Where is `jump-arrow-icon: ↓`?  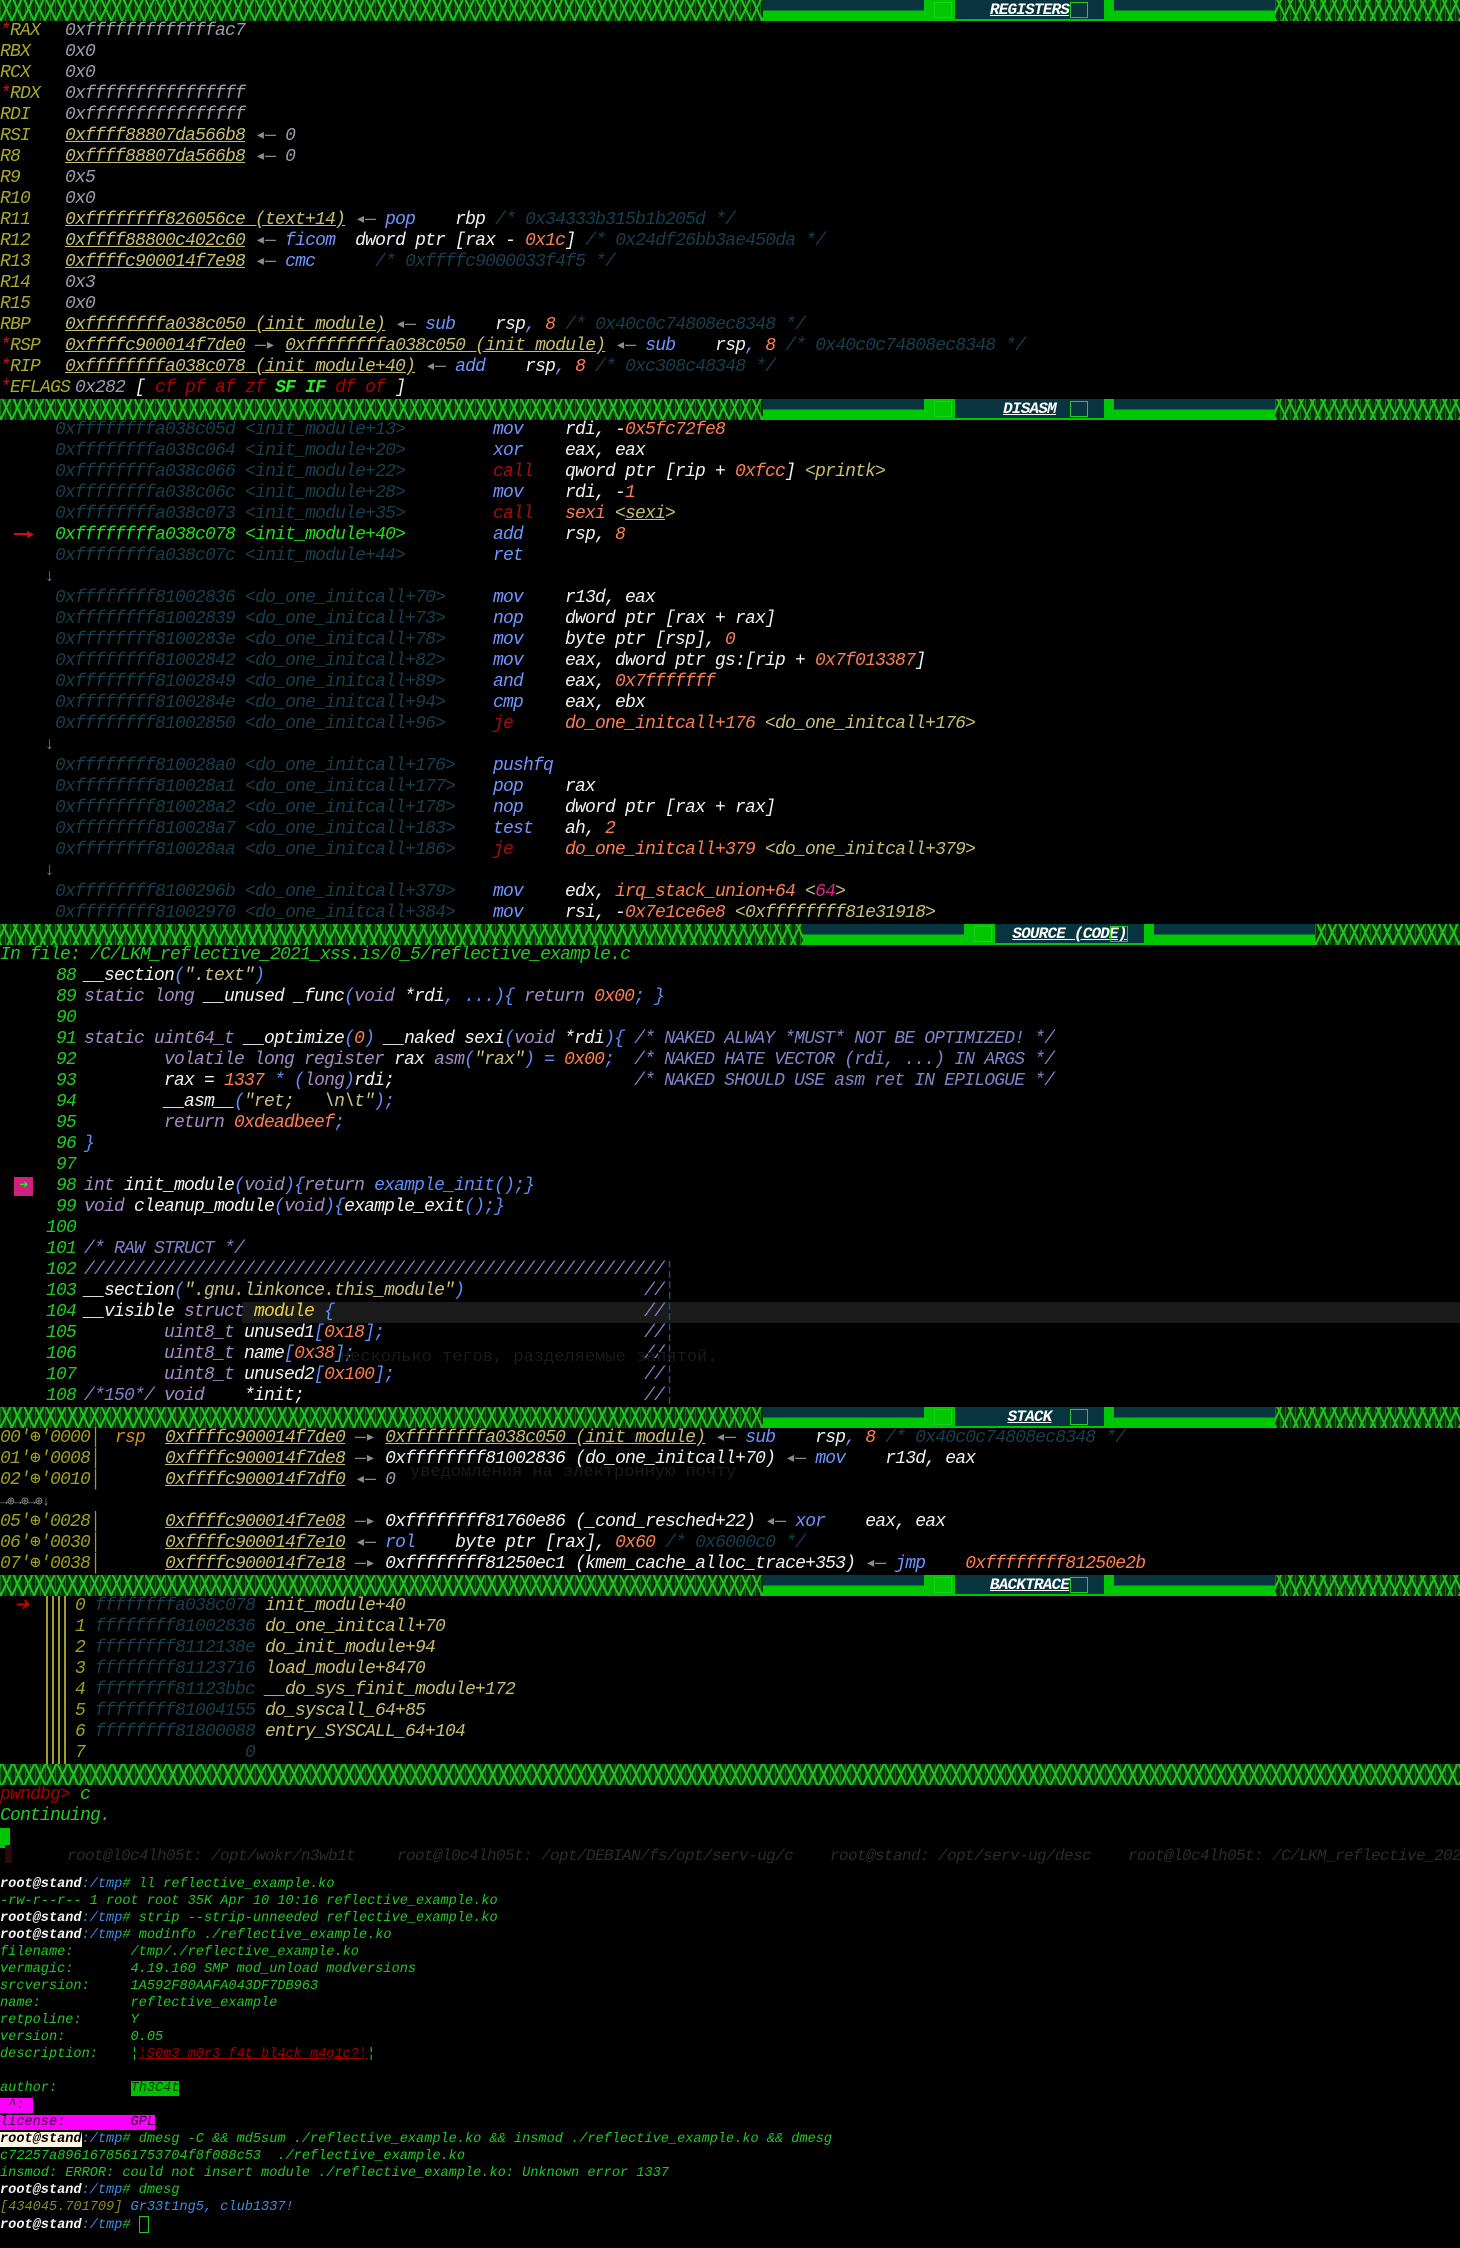
jump-arrow-icon: ↓ is located at coordinates (49, 871).